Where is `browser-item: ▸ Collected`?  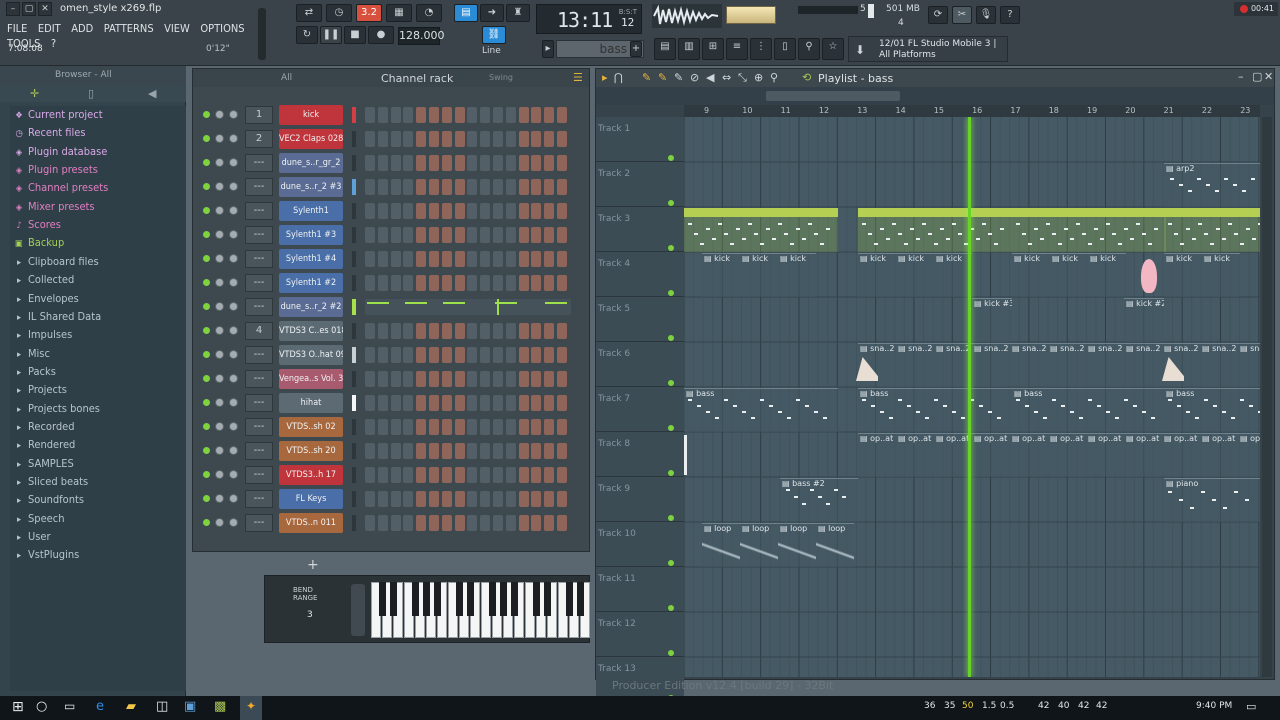
browser-item: ▸ Collected is located at coordinates (44, 282).